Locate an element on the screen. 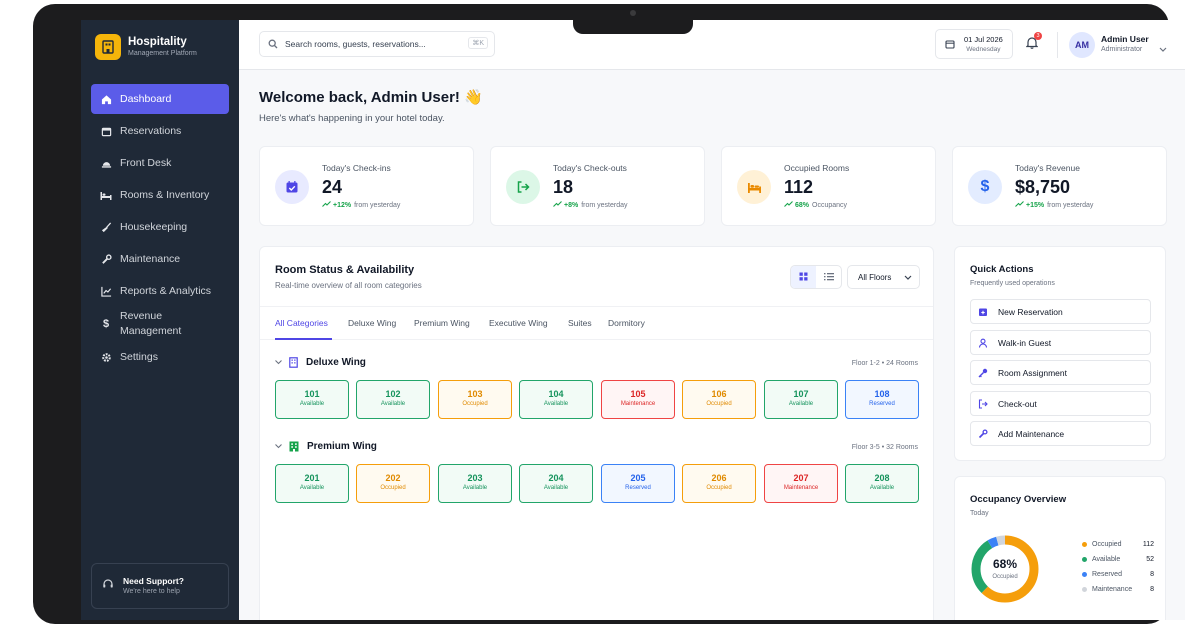 The width and height of the screenshot is (1200, 624). room-card: 103 Occupied is located at coordinates (475, 399).